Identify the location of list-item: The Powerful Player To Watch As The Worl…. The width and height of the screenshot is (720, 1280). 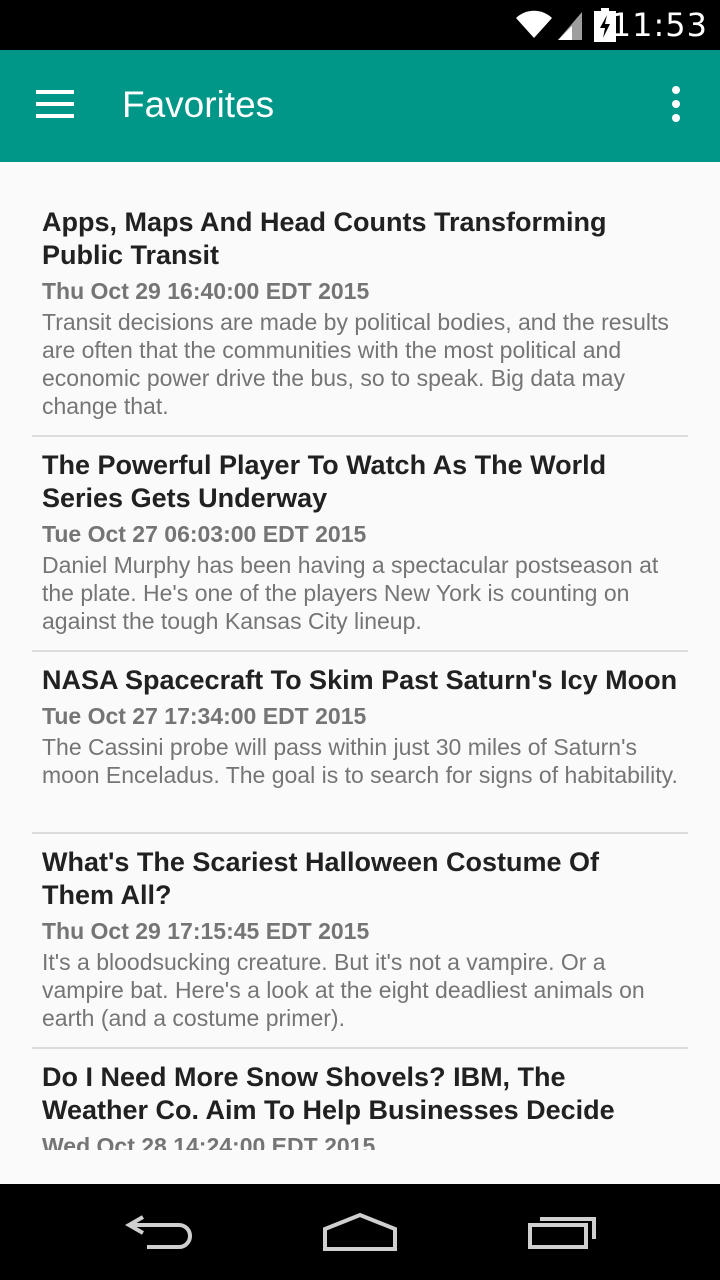
(360, 542).